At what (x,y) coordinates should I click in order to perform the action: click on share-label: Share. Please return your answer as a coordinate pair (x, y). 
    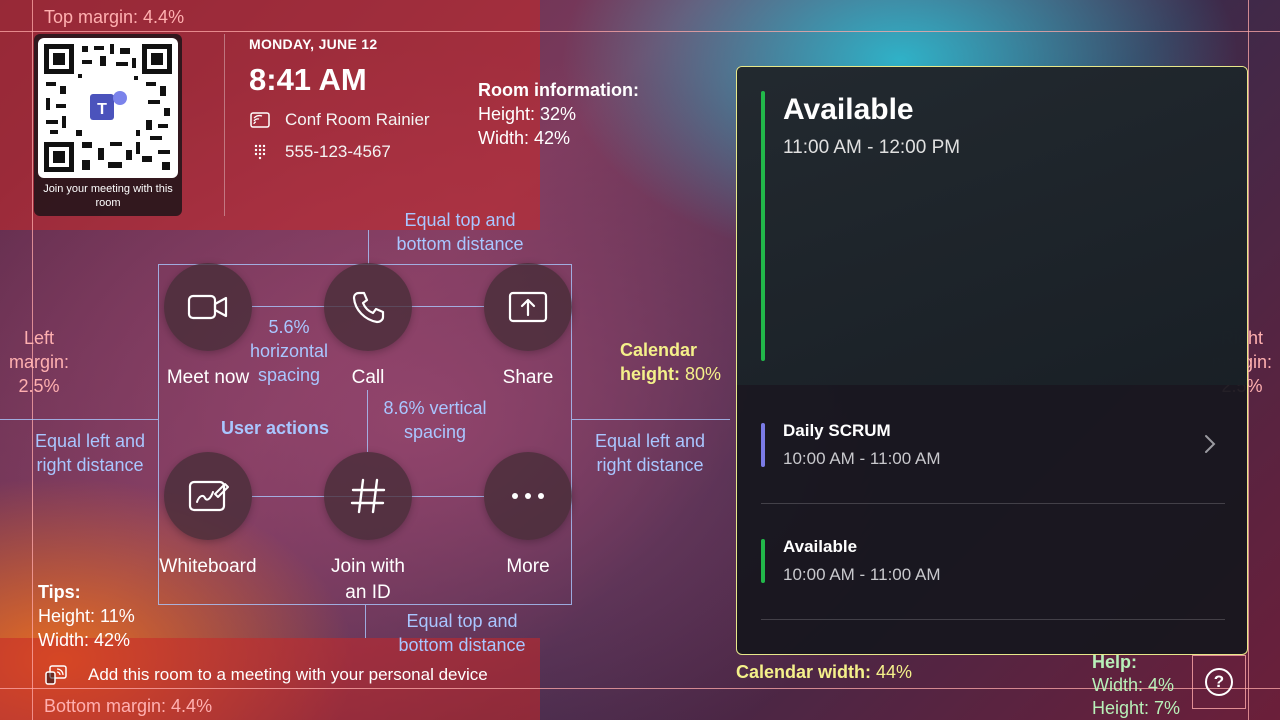
    Looking at the image, I should click on (528, 377).